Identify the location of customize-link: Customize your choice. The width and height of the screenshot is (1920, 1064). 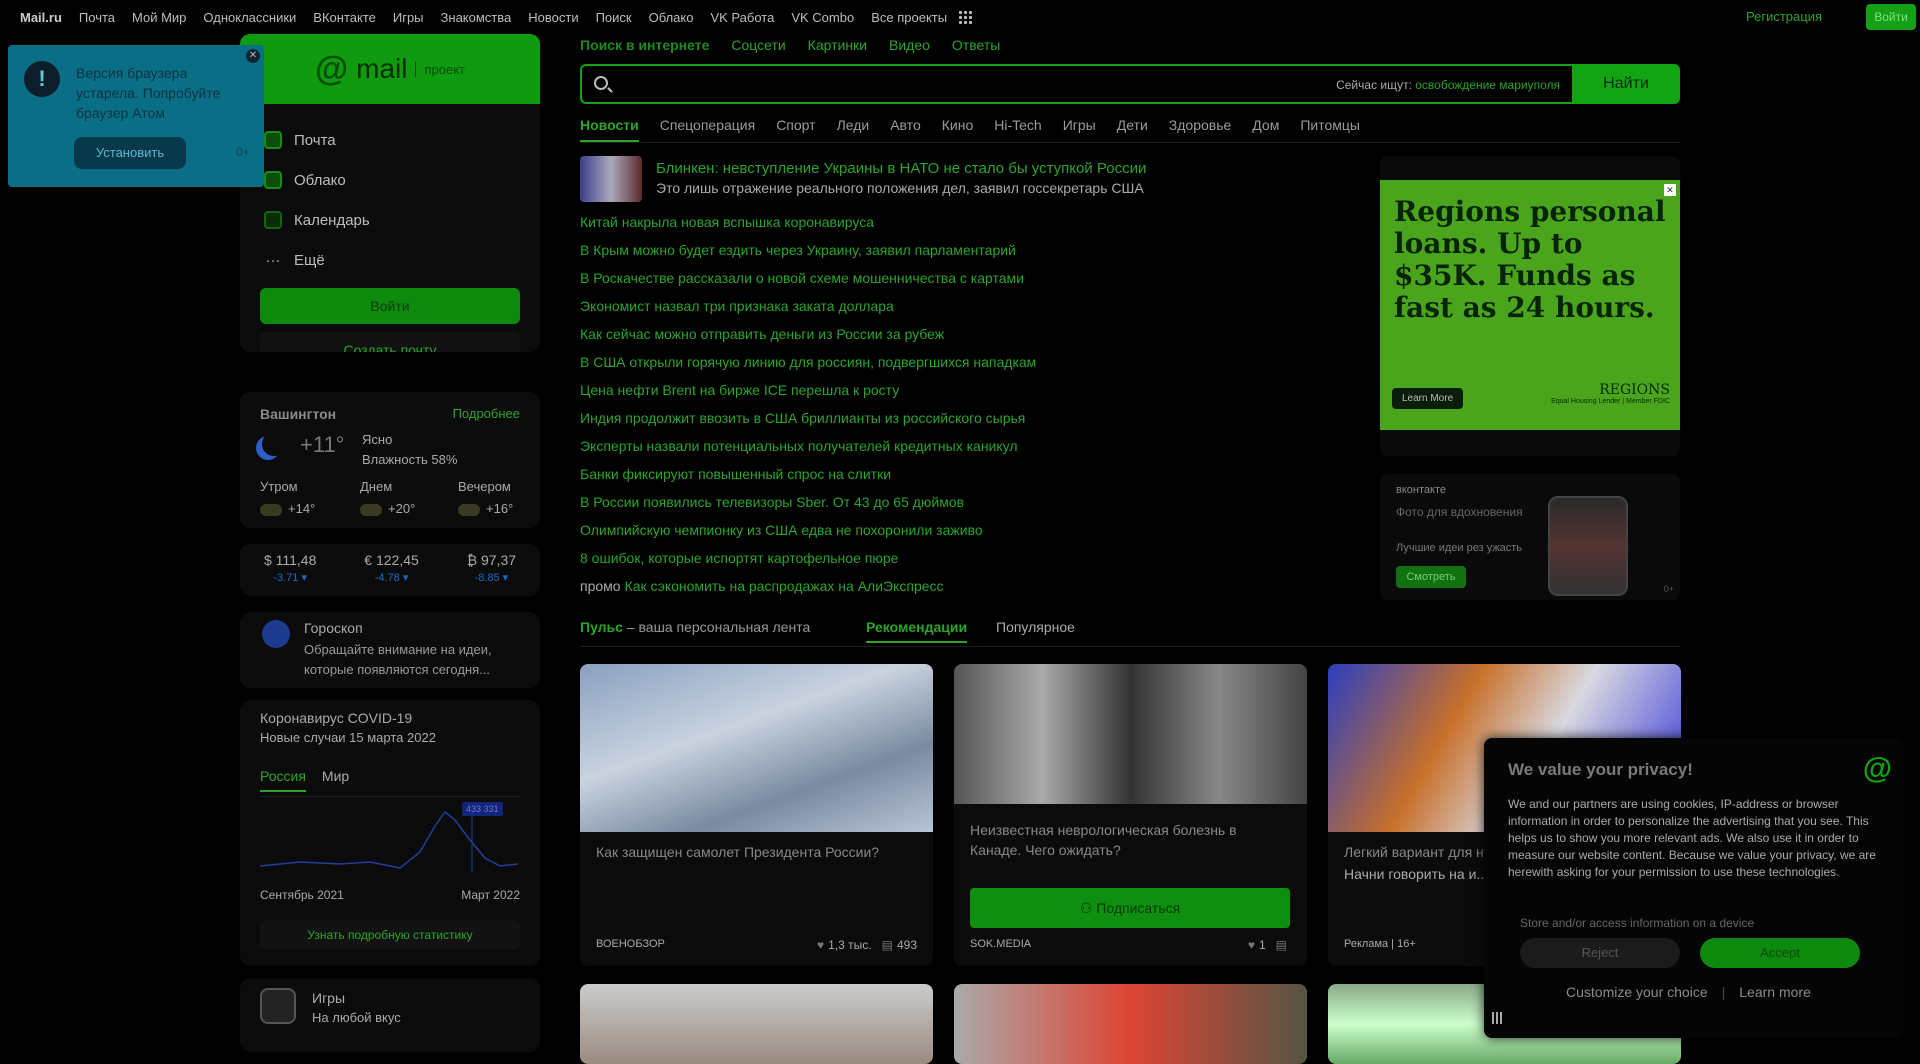
(1637, 992).